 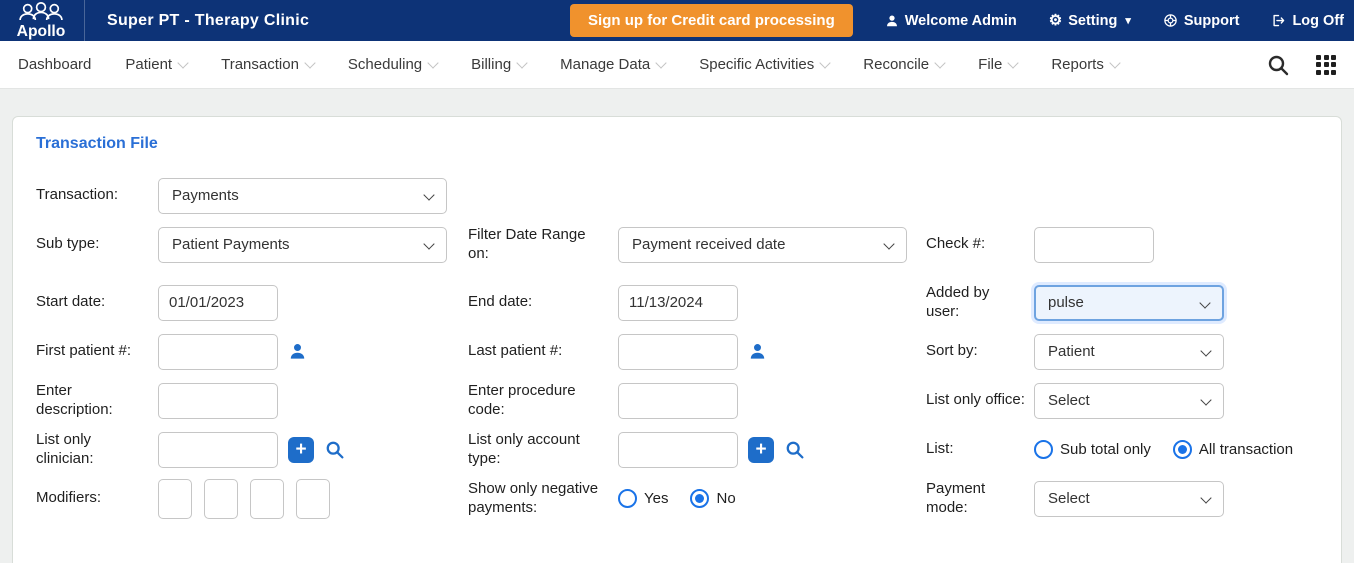 I want to click on nav-item-reconcile: Reconcile, so click(x=904, y=64).